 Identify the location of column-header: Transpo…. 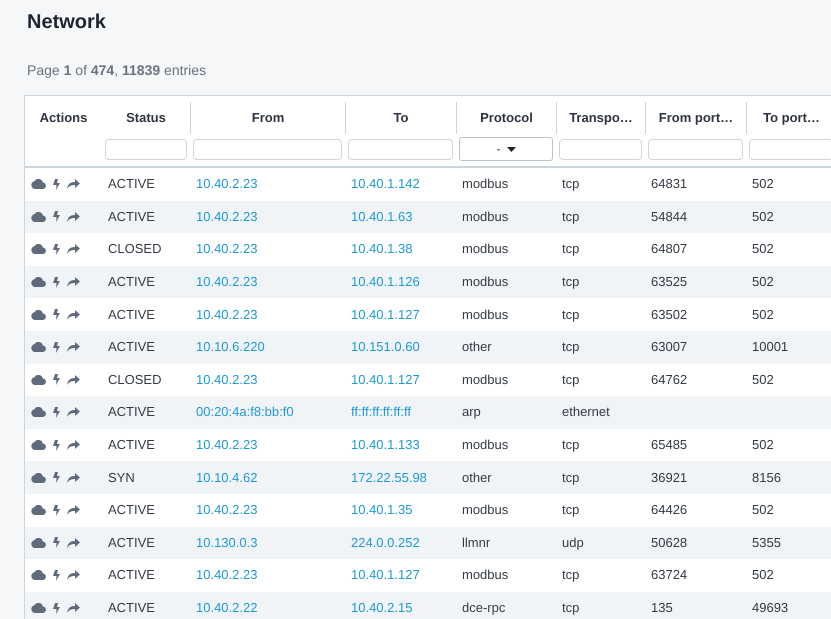
(601, 118).